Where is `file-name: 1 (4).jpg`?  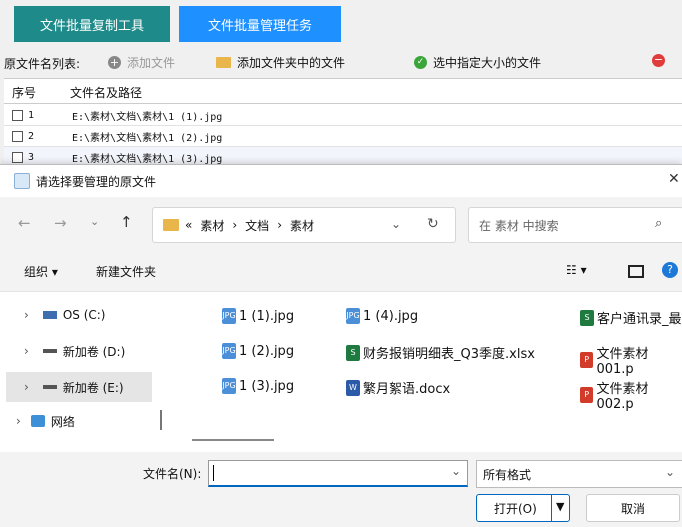 file-name: 1 (4).jpg is located at coordinates (391, 316).